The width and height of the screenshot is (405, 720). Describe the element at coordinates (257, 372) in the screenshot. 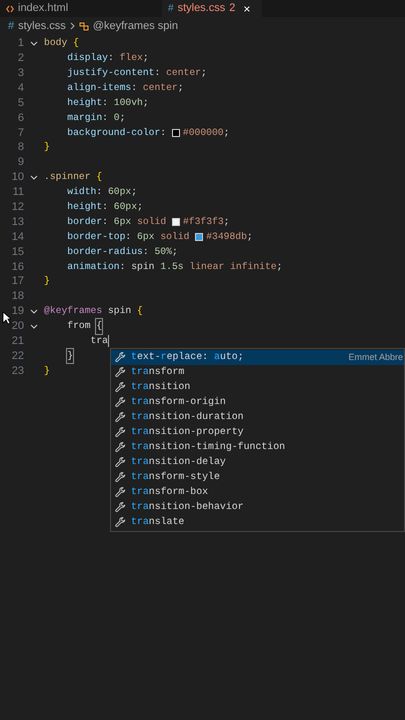

I see `suggestion-item: transform` at that location.